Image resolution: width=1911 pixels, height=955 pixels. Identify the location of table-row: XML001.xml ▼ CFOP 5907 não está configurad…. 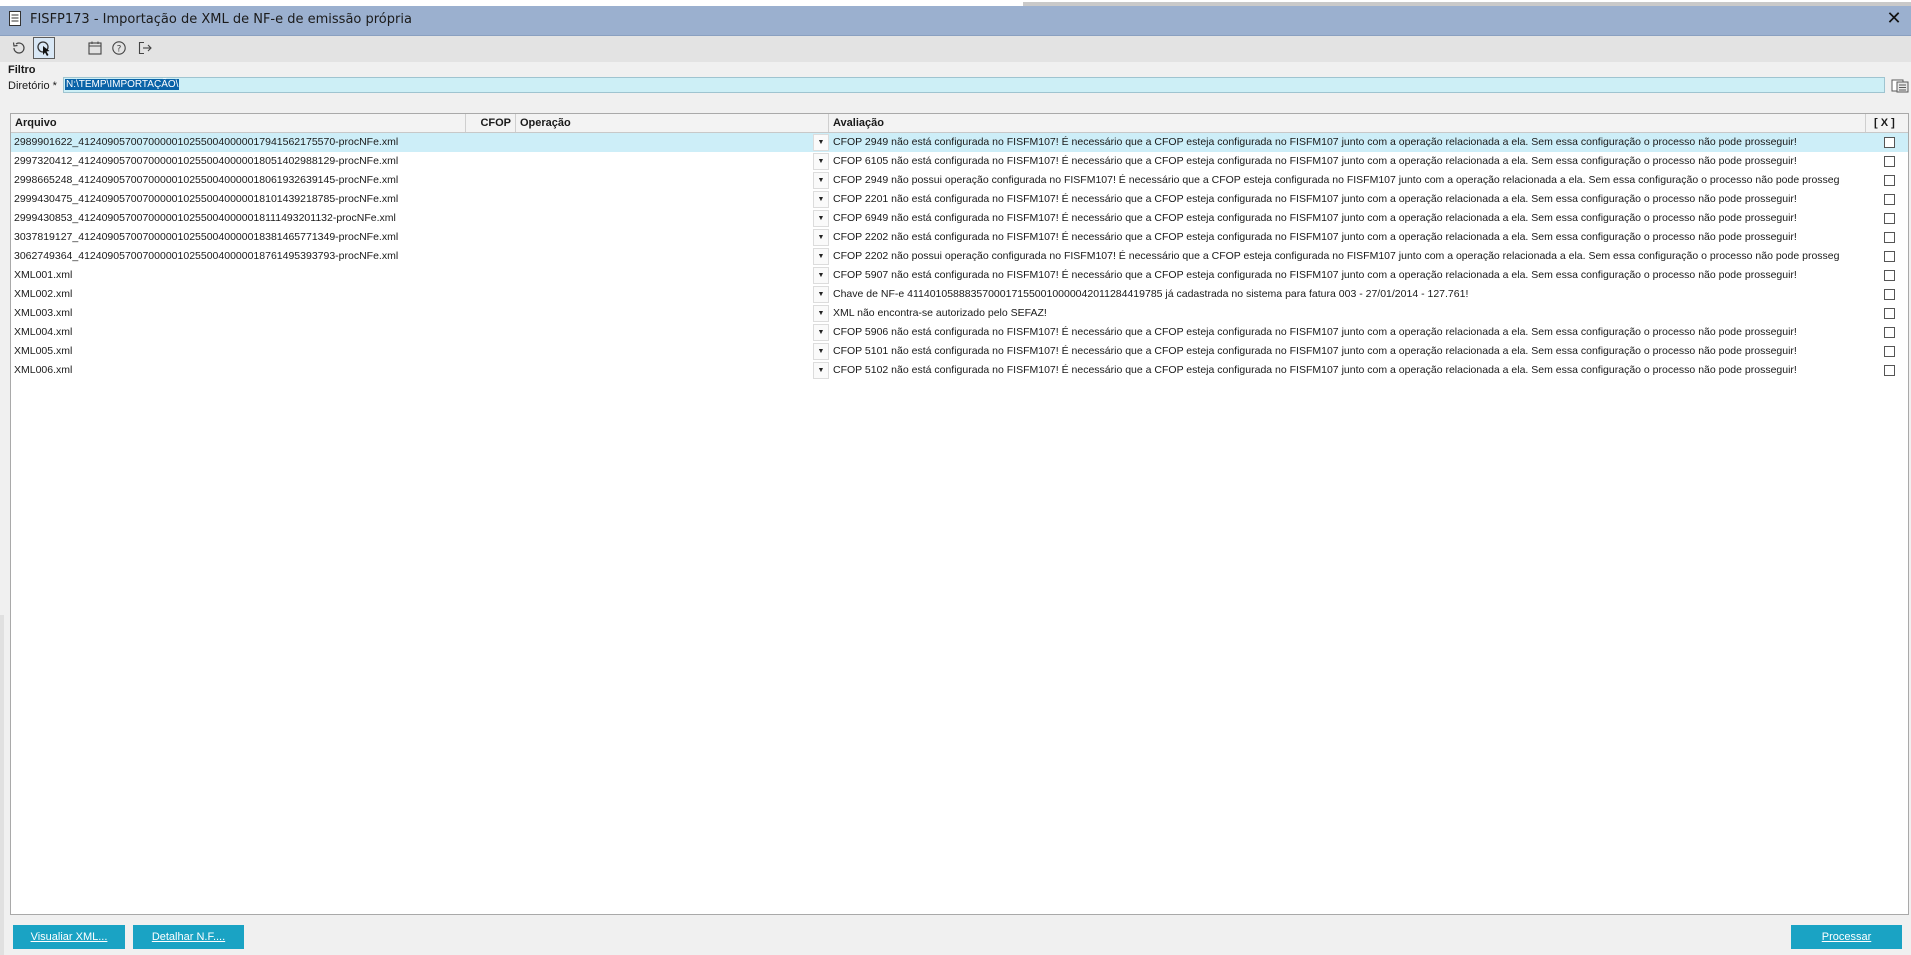
(959, 275).